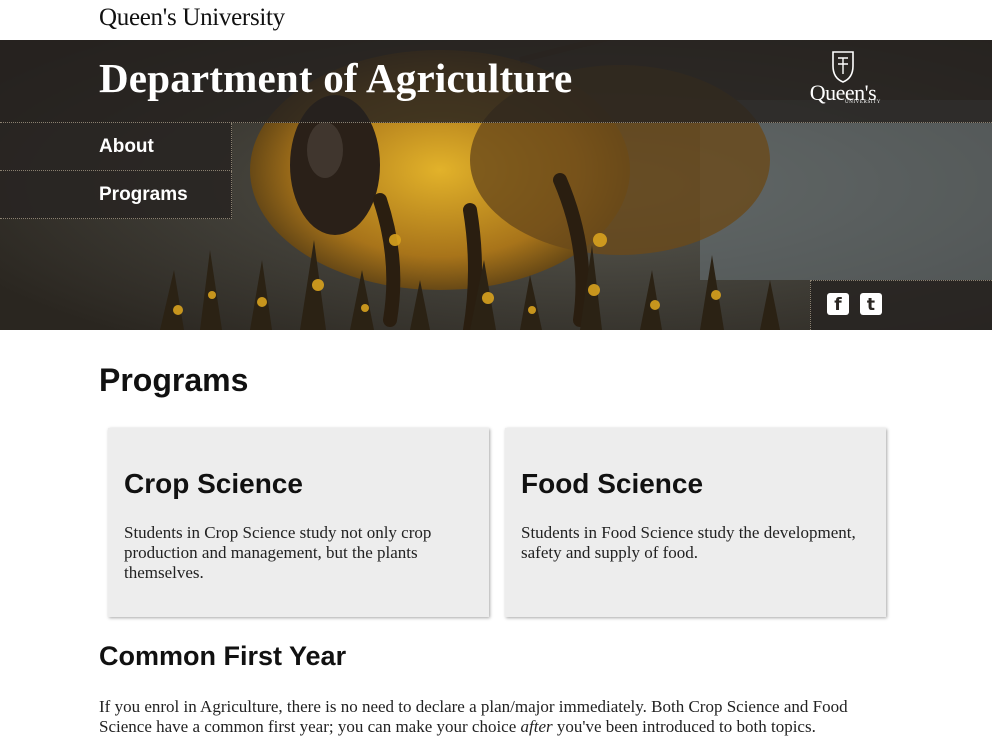  I want to click on page-title: Programs, so click(174, 380).